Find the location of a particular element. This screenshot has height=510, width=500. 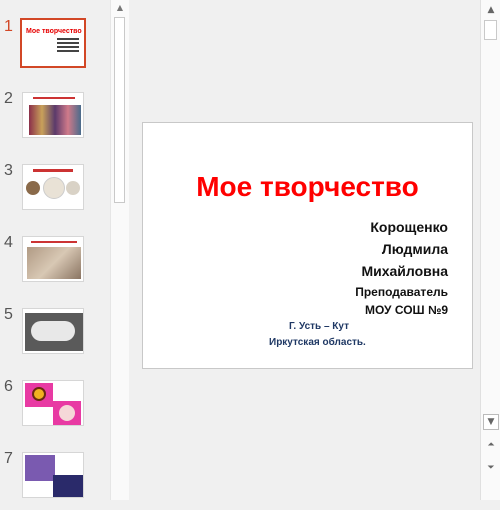

thumbnail-photo-doily is located at coordinates (67, 413).